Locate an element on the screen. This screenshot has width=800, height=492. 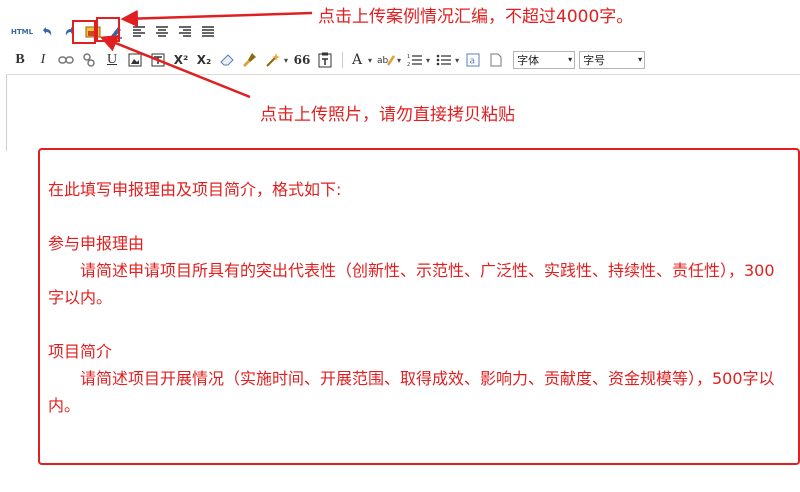
upload-photo-annotation: 点击上传照片，请勿直接拷贝粘贴 is located at coordinates (387, 115).